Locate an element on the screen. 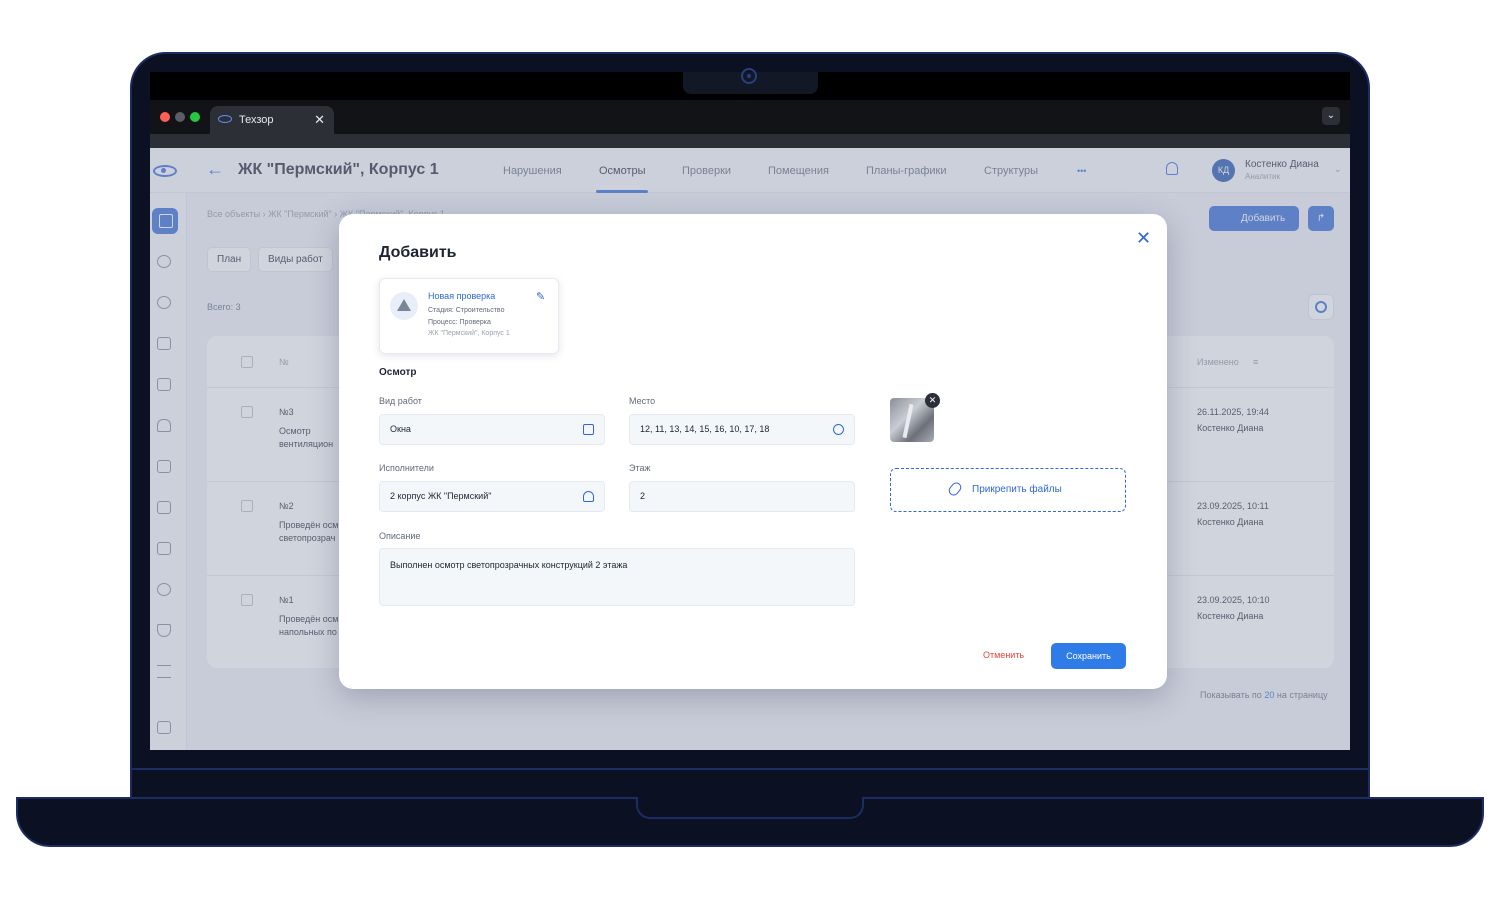  card-process: Процесс: Проверка is located at coordinates (459, 322).